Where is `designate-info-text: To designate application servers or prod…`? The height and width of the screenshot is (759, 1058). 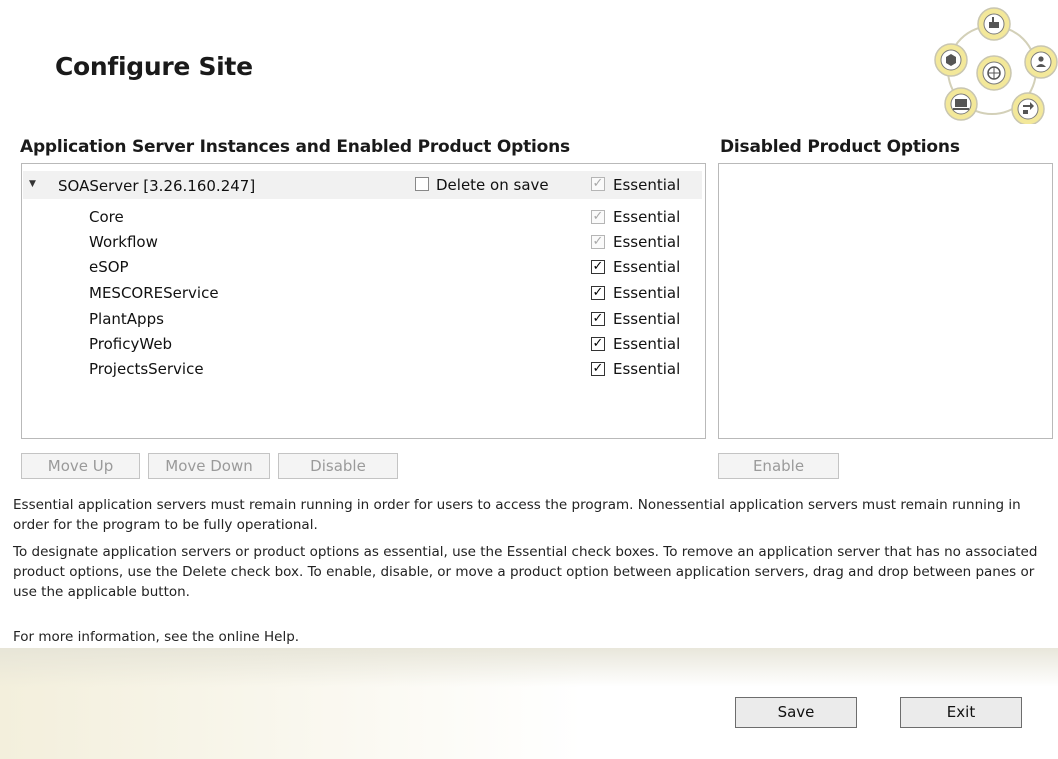 designate-info-text: To designate application servers or prod… is located at coordinates (525, 572).